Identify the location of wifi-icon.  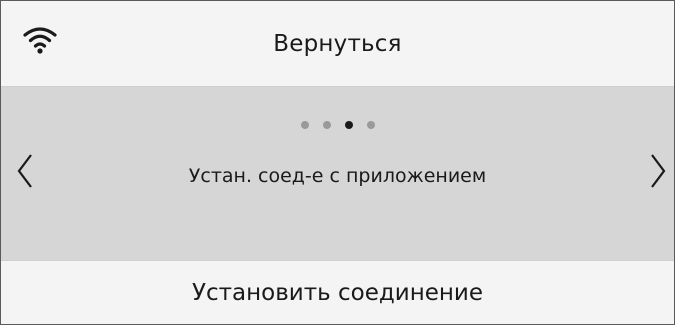
(40, 40).